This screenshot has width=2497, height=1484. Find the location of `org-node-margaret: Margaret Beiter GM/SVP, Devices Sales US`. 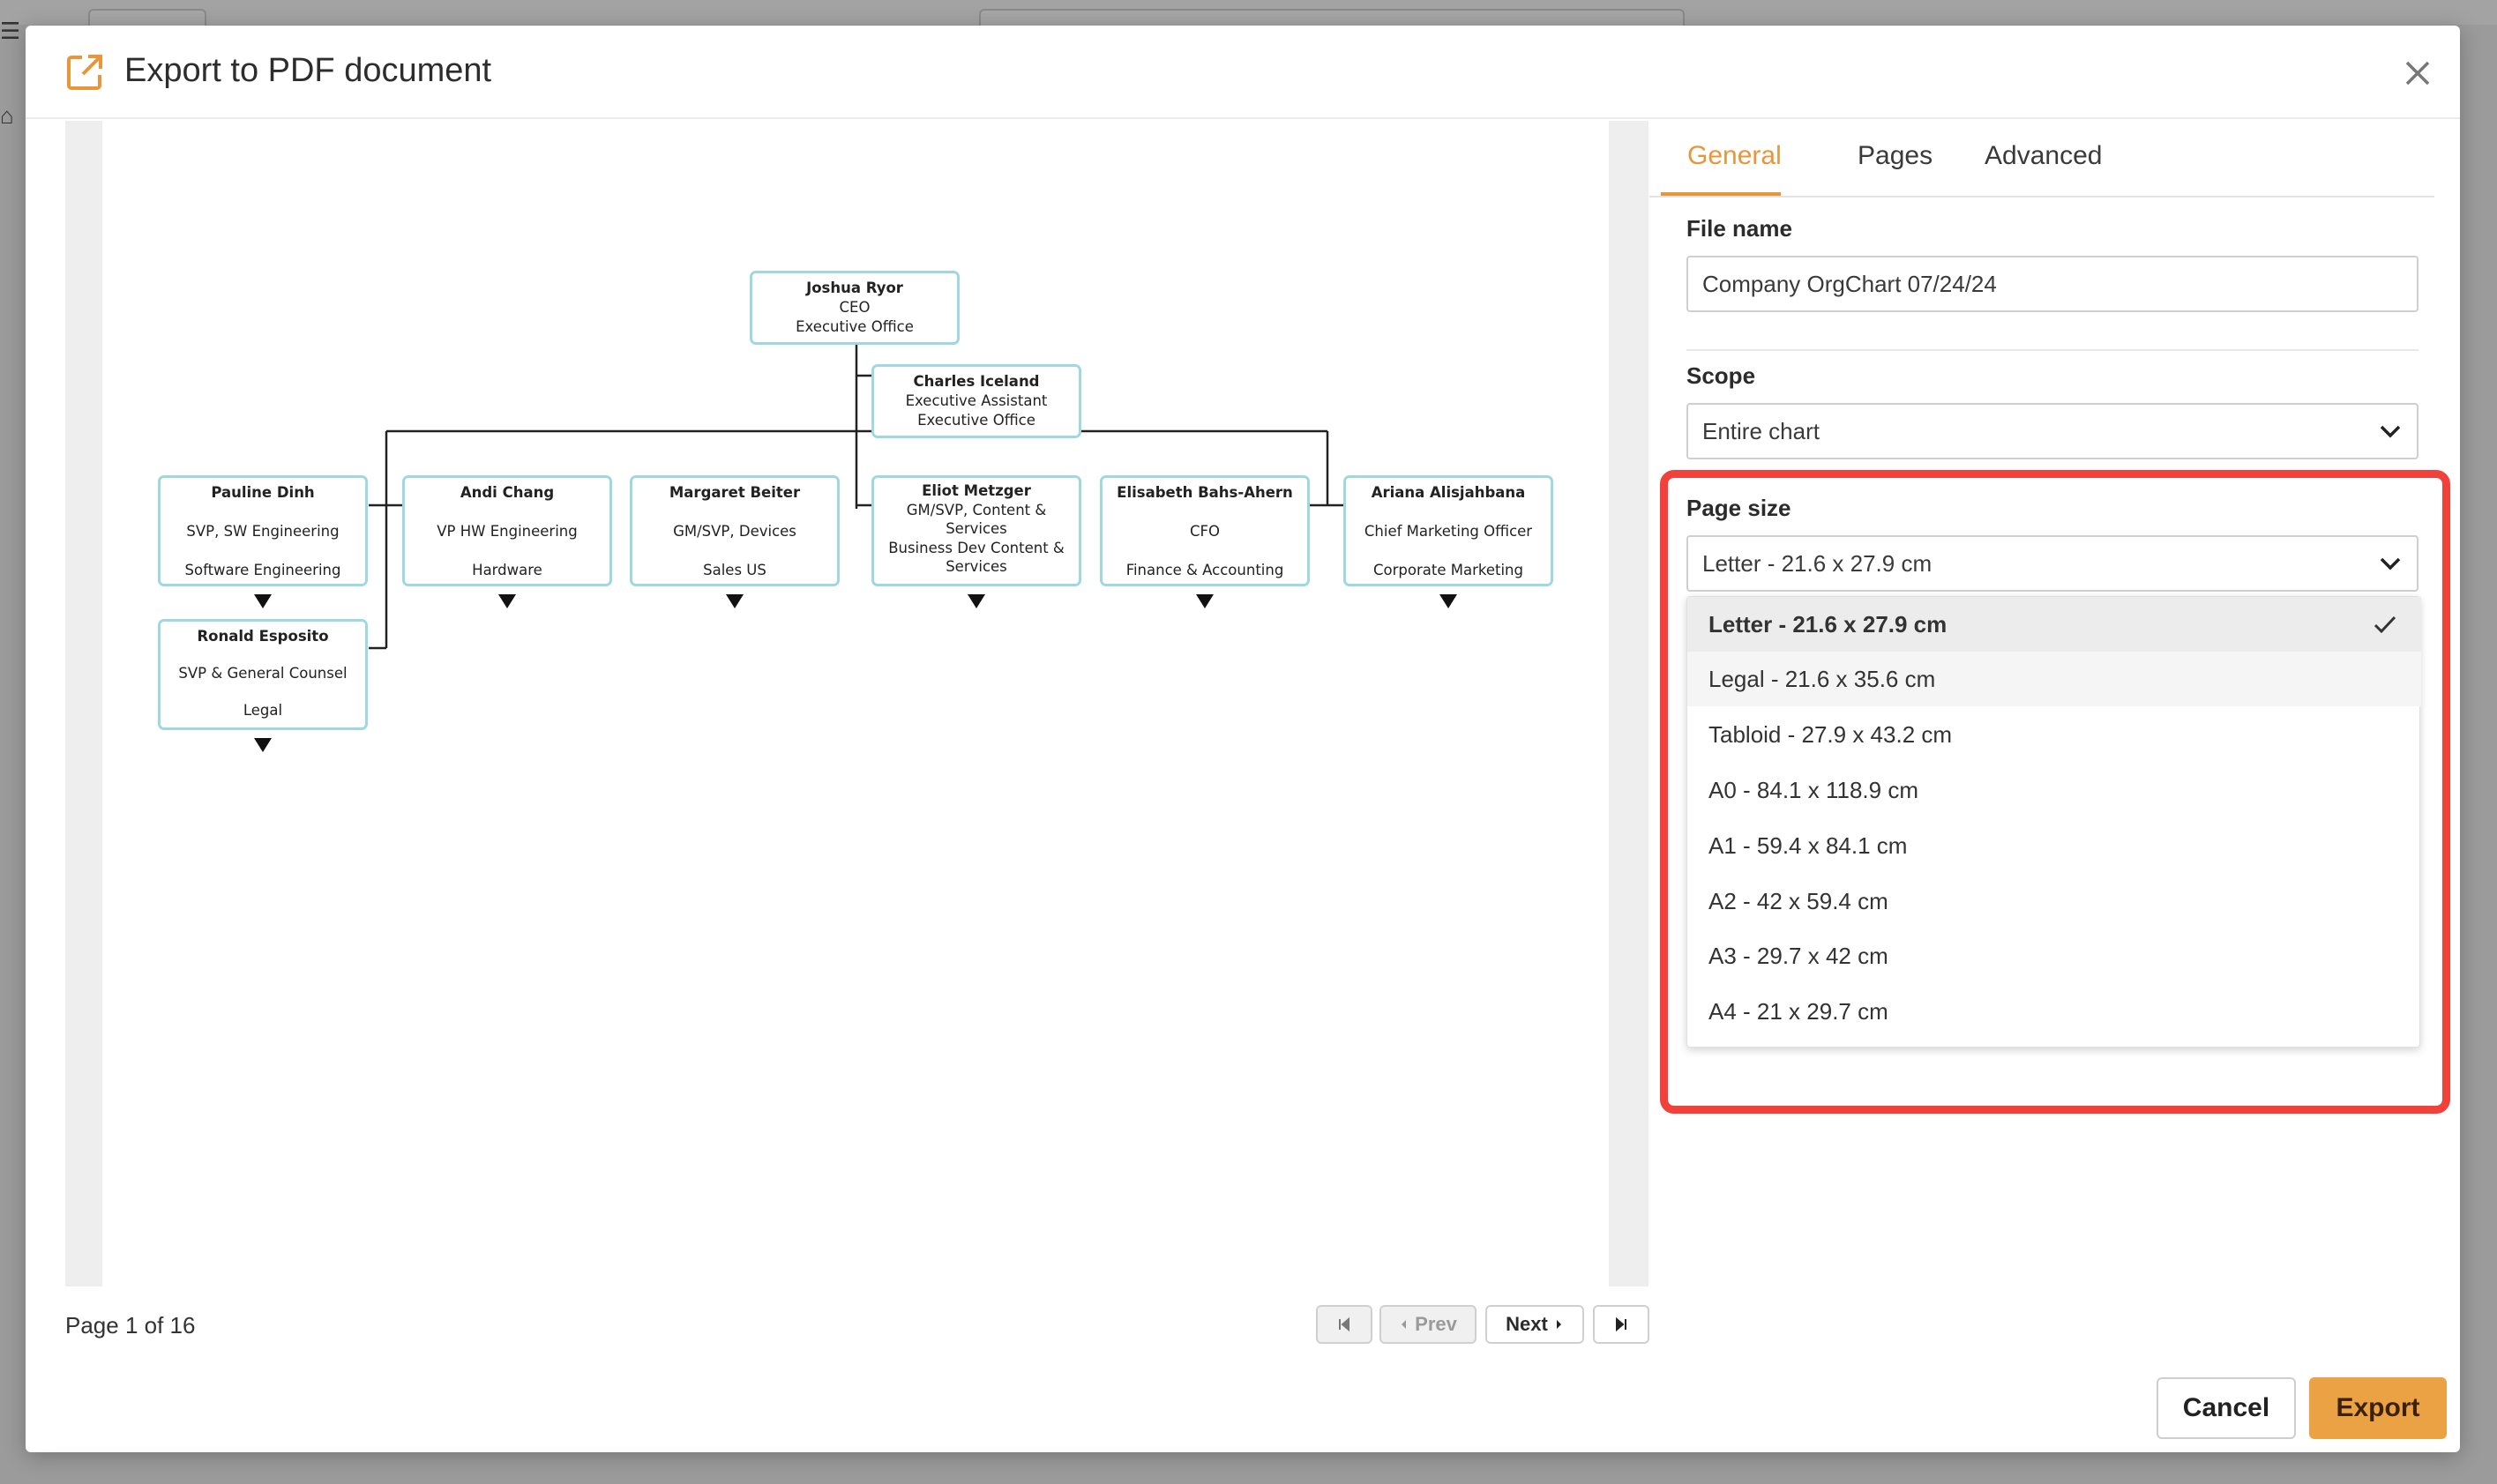

org-node-margaret: Margaret Beiter GM/SVP, Devices Sales US is located at coordinates (735, 531).